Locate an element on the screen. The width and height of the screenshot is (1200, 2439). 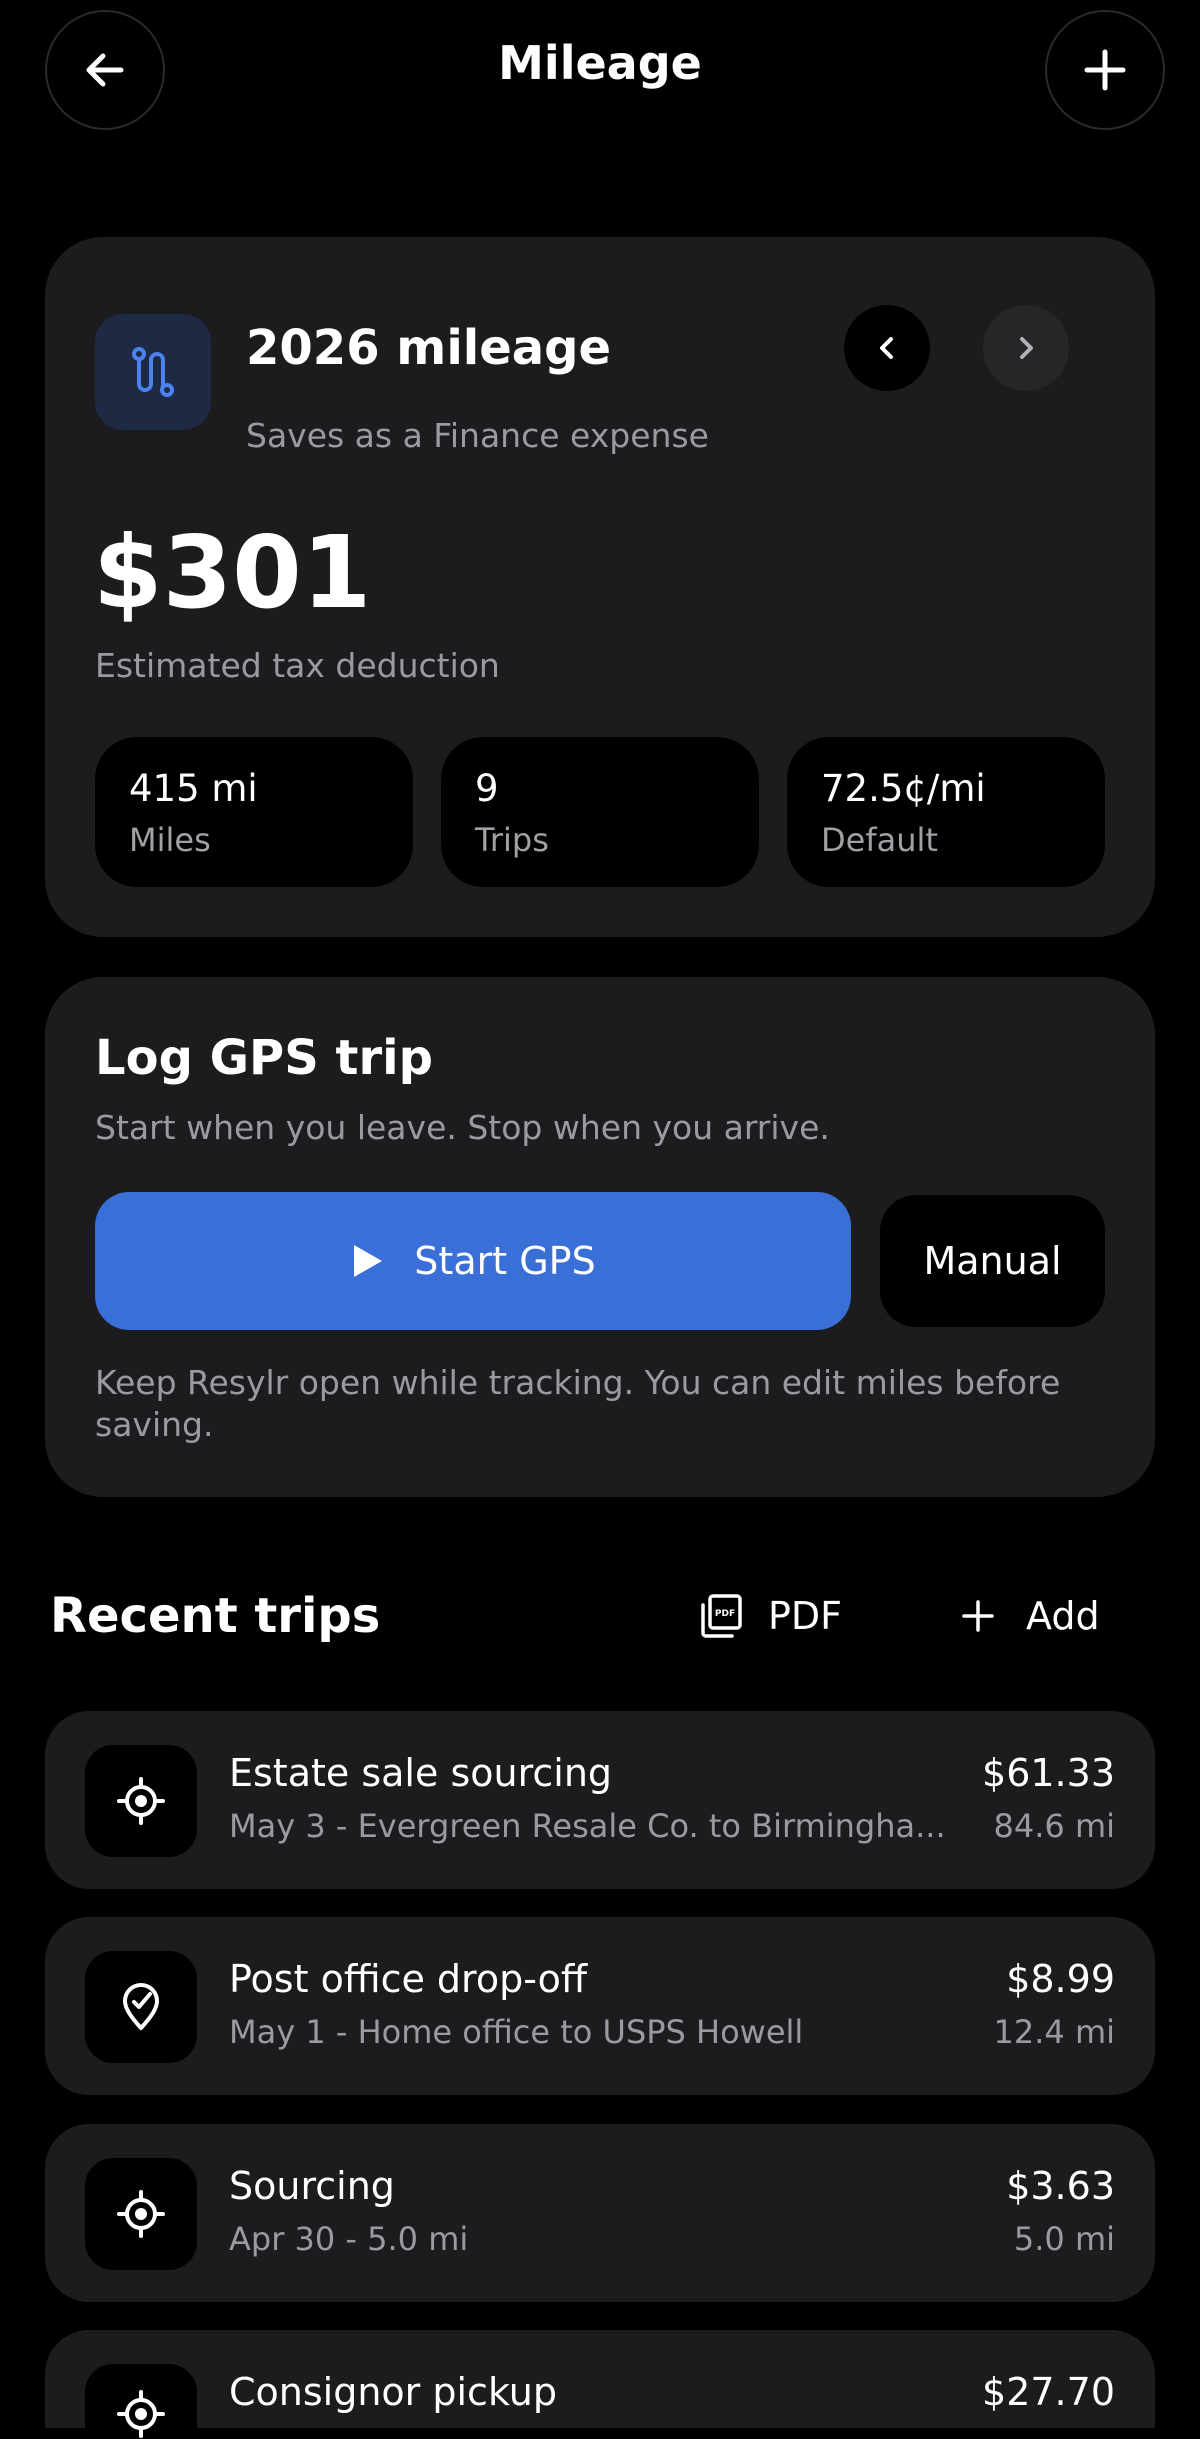
pdf-icon: PDF is located at coordinates (721, 1616).